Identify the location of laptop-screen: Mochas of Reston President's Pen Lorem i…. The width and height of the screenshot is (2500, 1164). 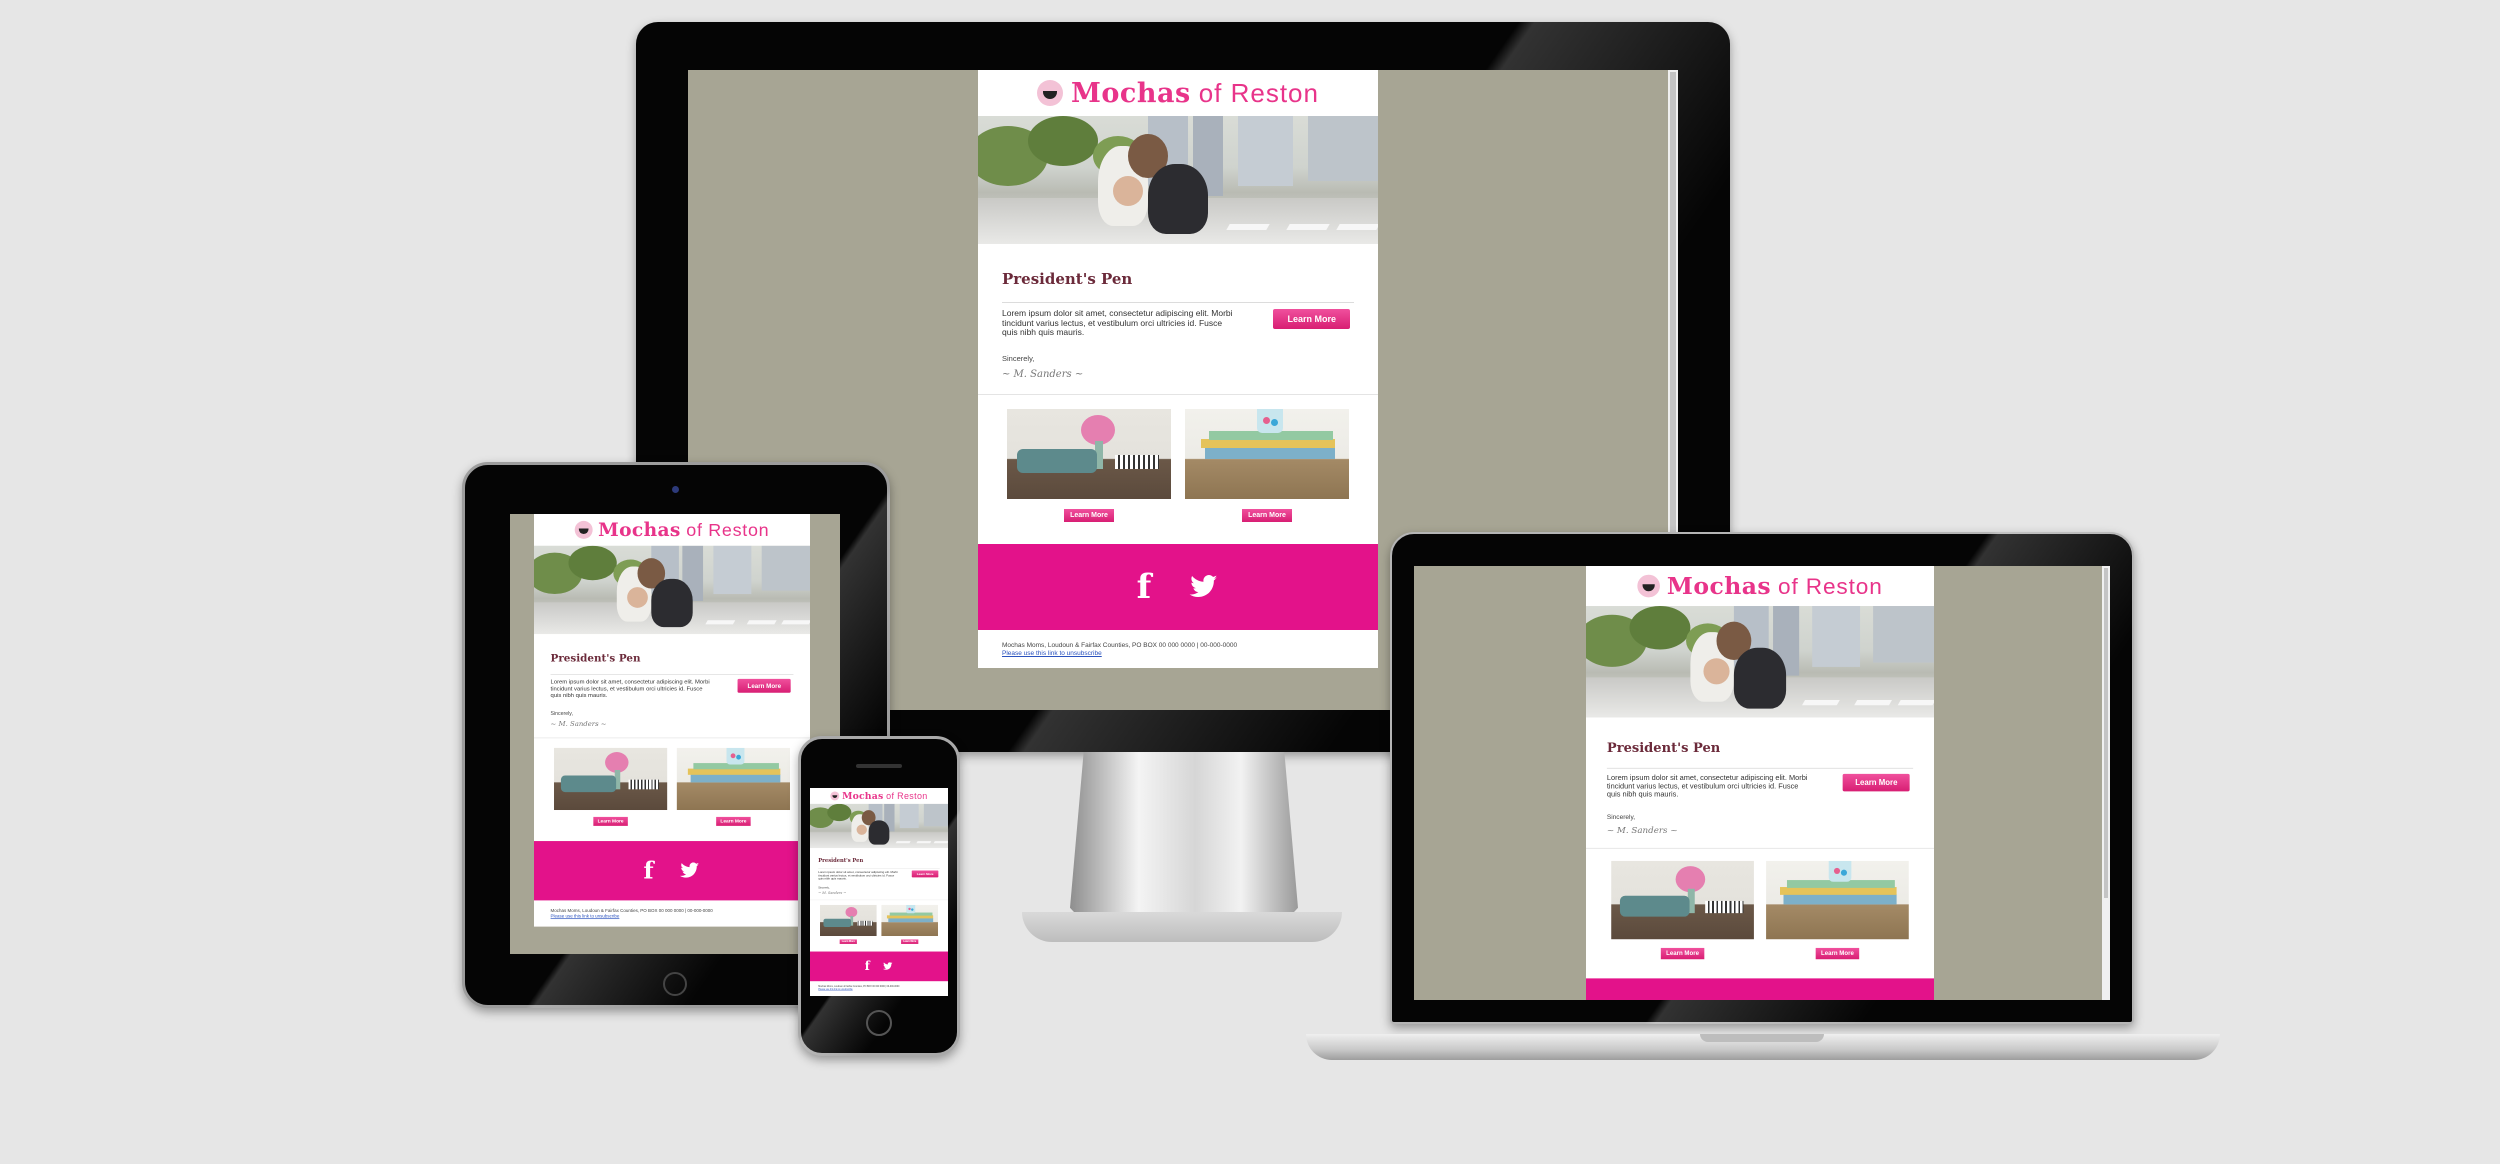
(1762, 783).